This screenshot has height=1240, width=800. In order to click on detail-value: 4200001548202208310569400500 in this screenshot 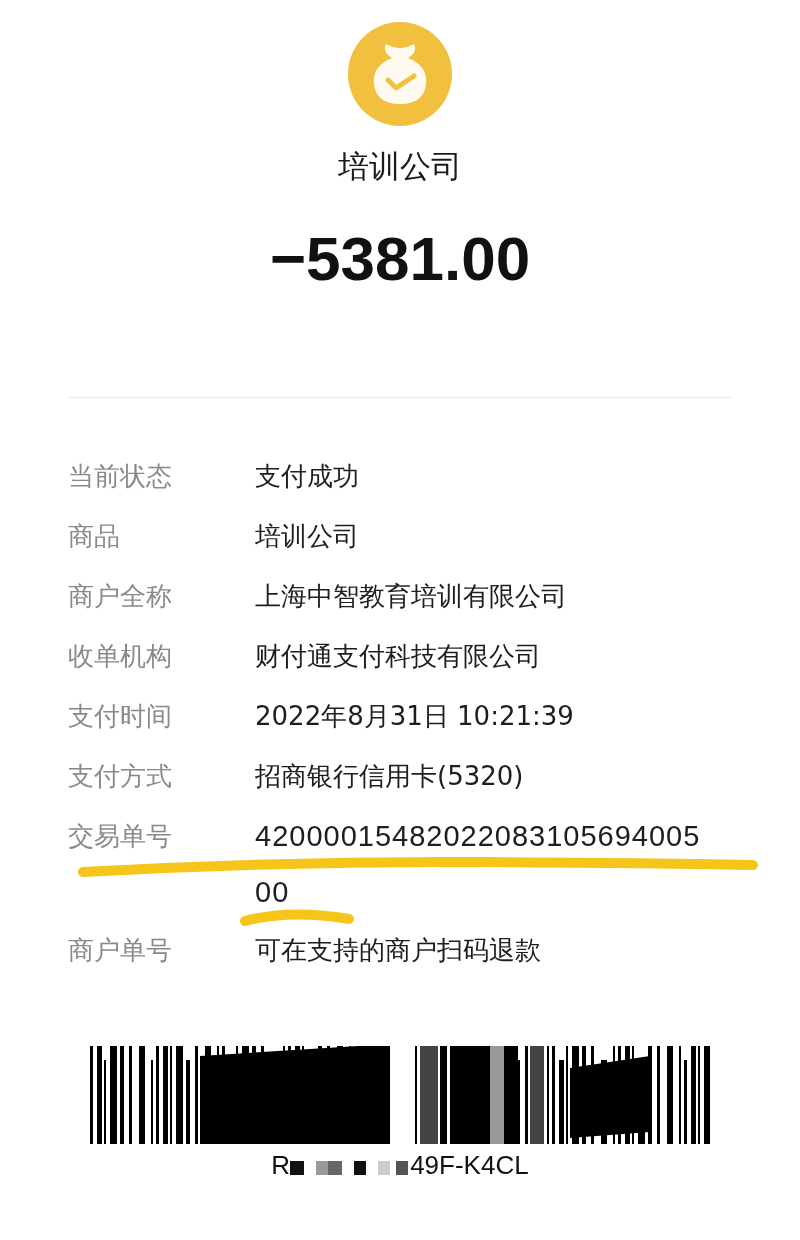, I will do `click(478, 865)`.